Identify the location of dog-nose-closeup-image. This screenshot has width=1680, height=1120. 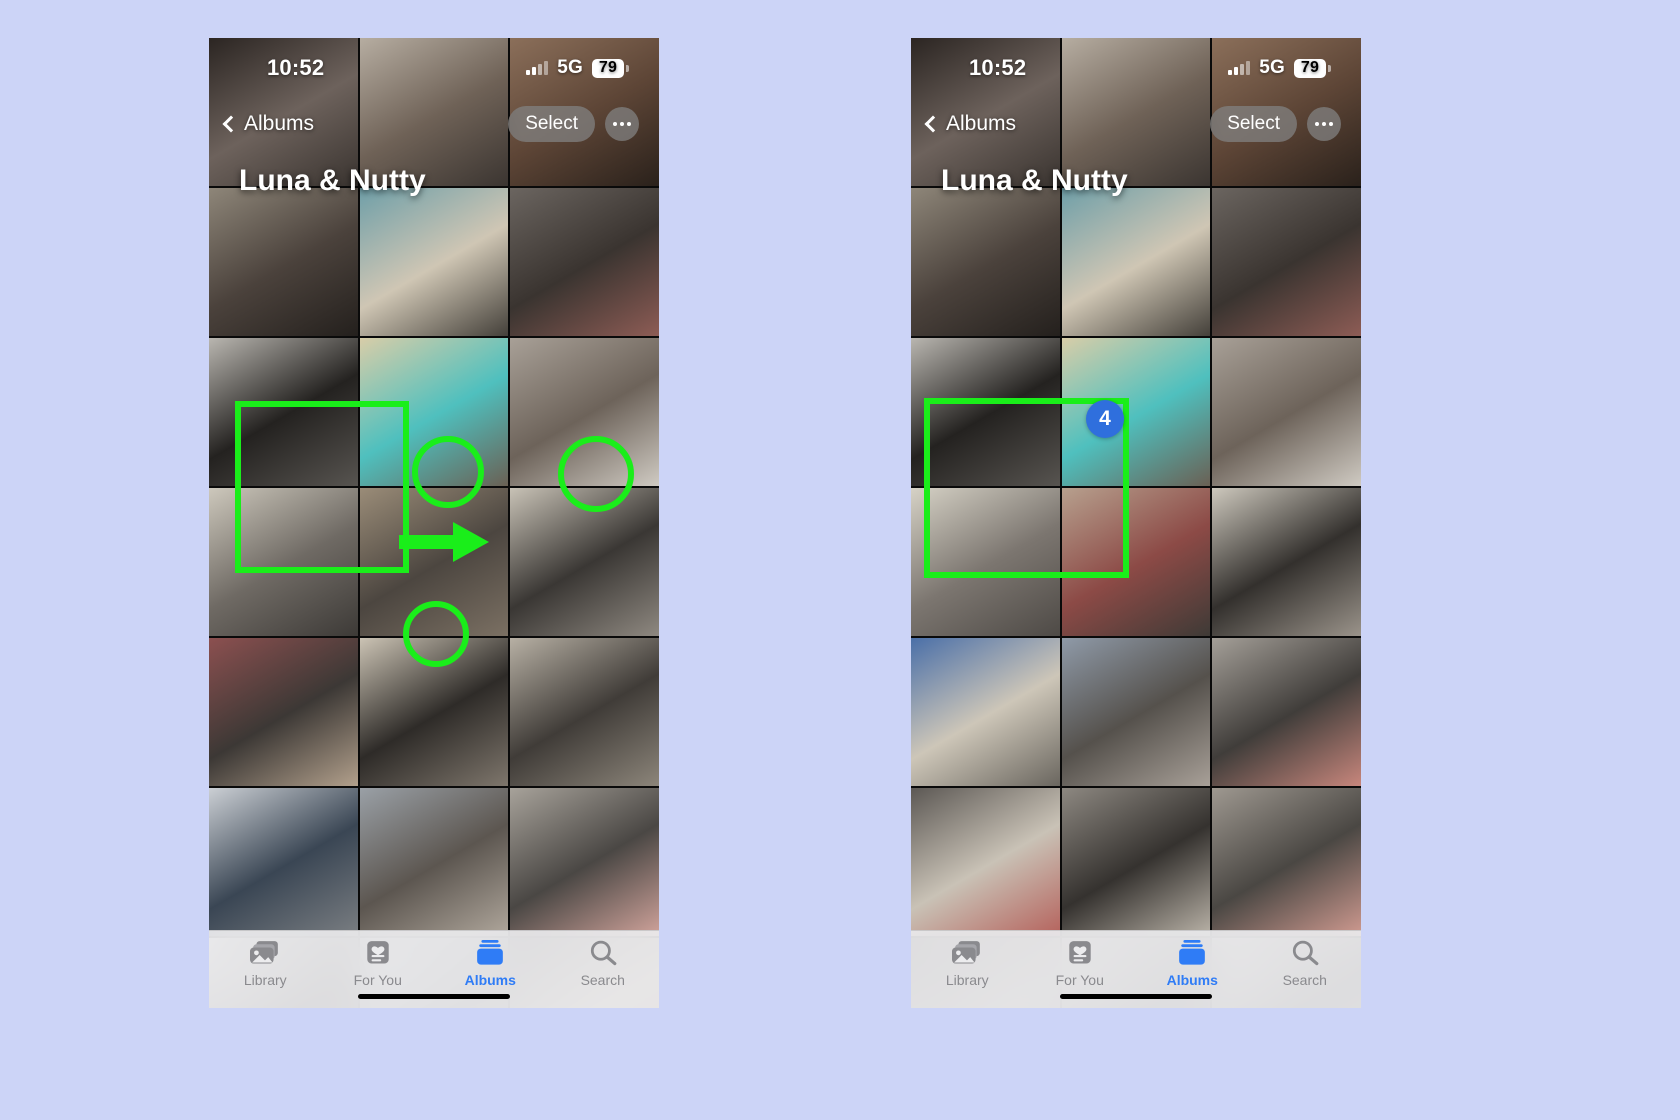
(985, 262).